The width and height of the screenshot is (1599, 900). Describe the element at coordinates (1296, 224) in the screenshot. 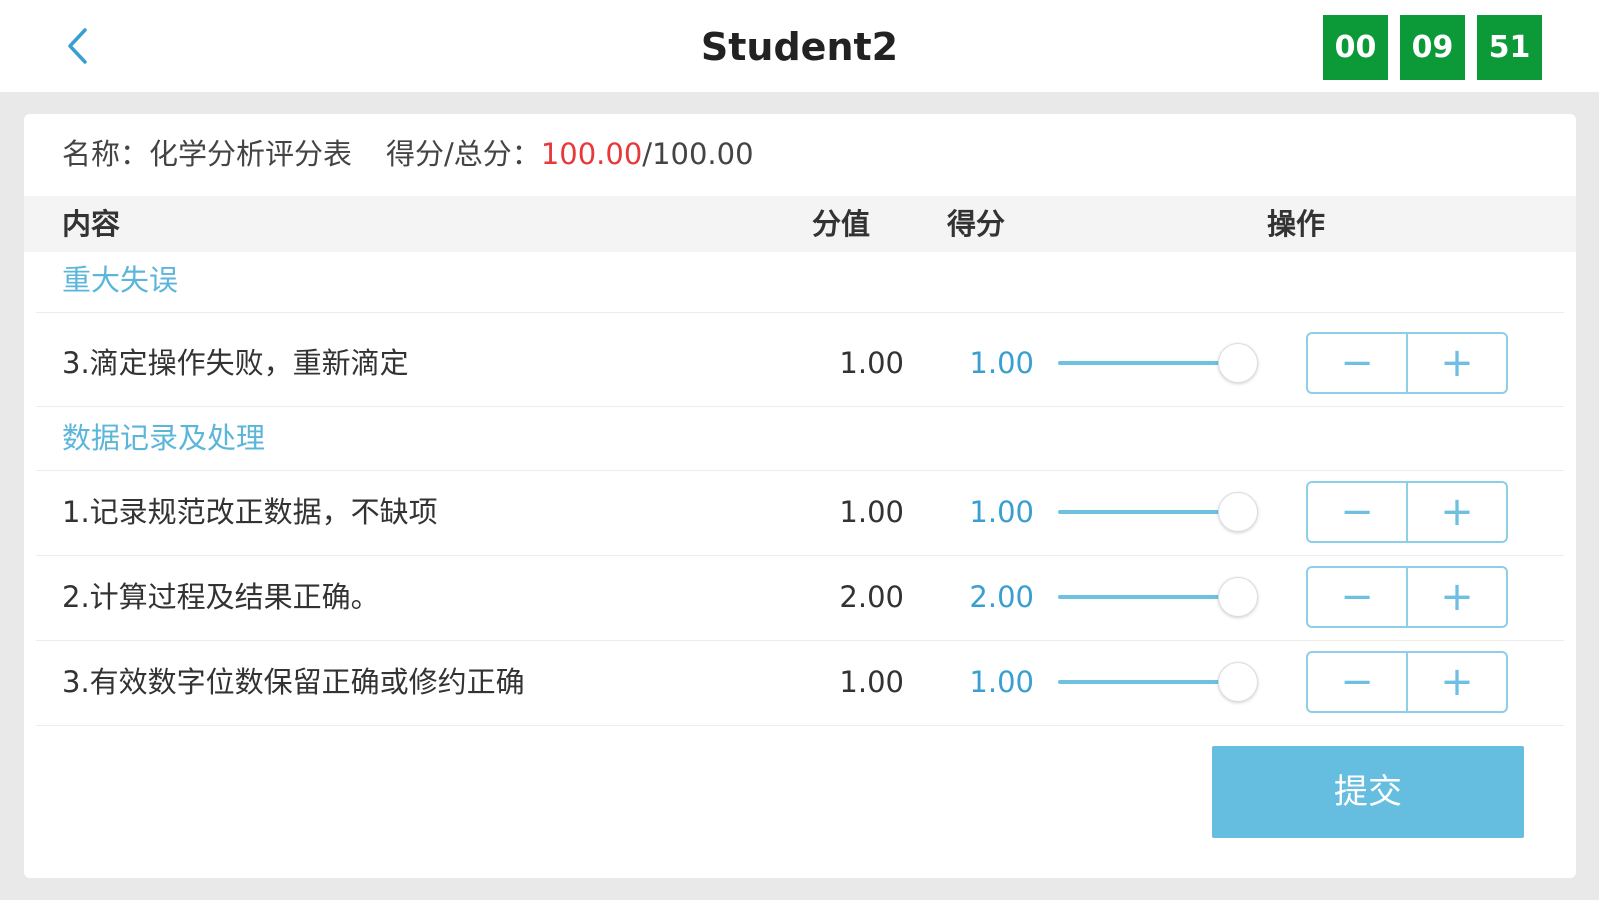

I see `column-action: 操作` at that location.